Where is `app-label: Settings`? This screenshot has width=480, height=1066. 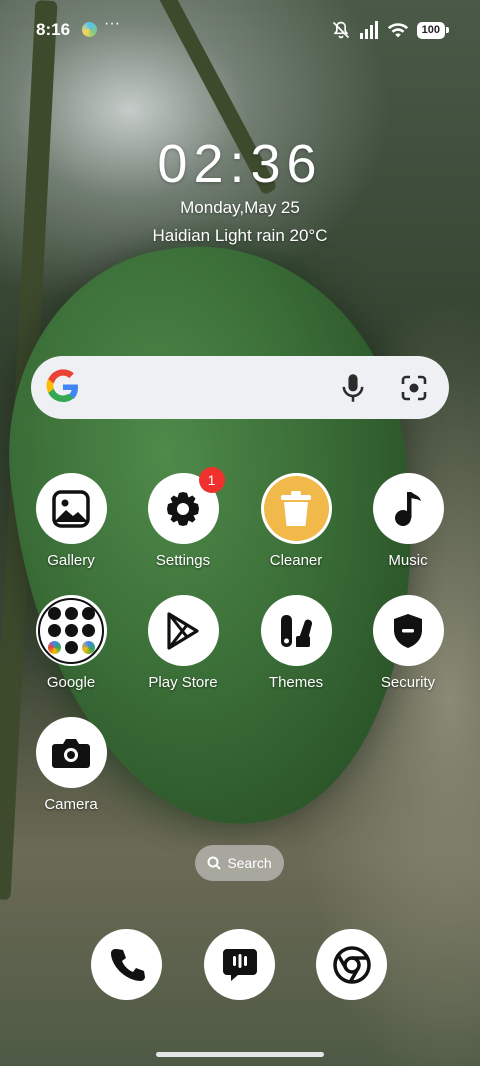 app-label: Settings is located at coordinates (183, 560).